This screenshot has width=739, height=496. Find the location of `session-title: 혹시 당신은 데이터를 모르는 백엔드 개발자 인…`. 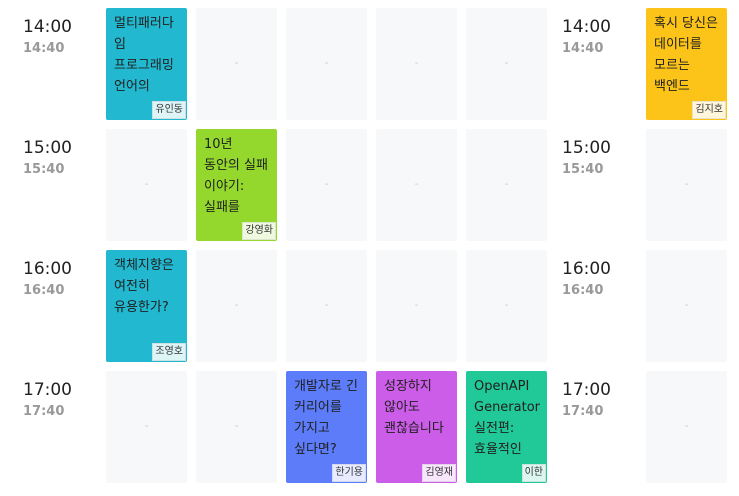

session-title: 혹시 당신은 데이터를 모르는 백엔드 개발자 인… is located at coordinates (686, 55).